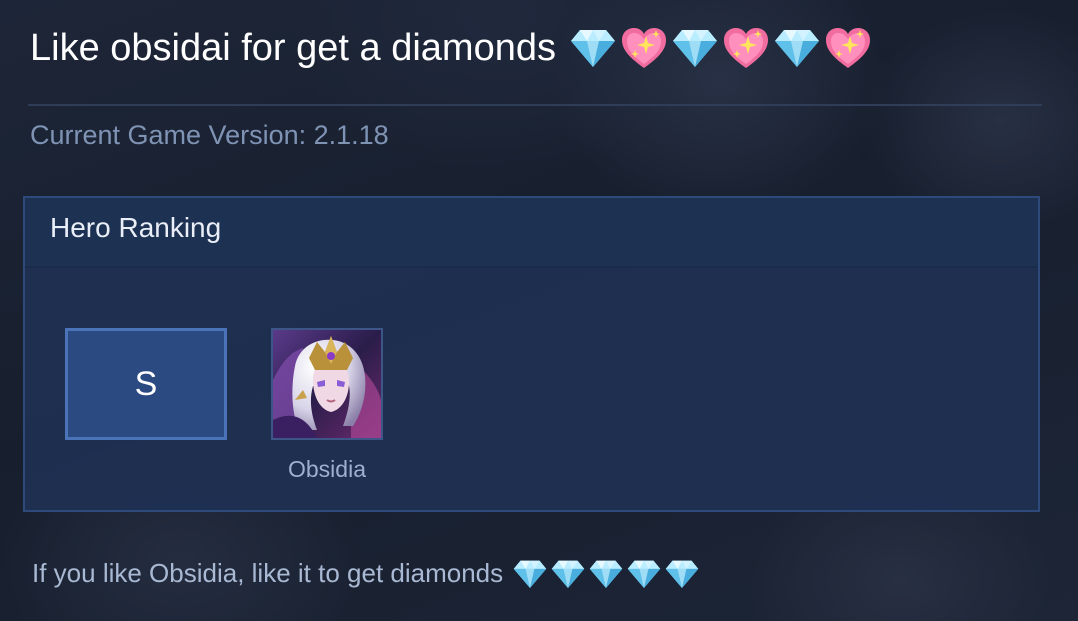 This screenshot has width=1078, height=621. What do you see at coordinates (531, 233) in the screenshot?
I see `panel-header: Hero Ranking` at bounding box center [531, 233].